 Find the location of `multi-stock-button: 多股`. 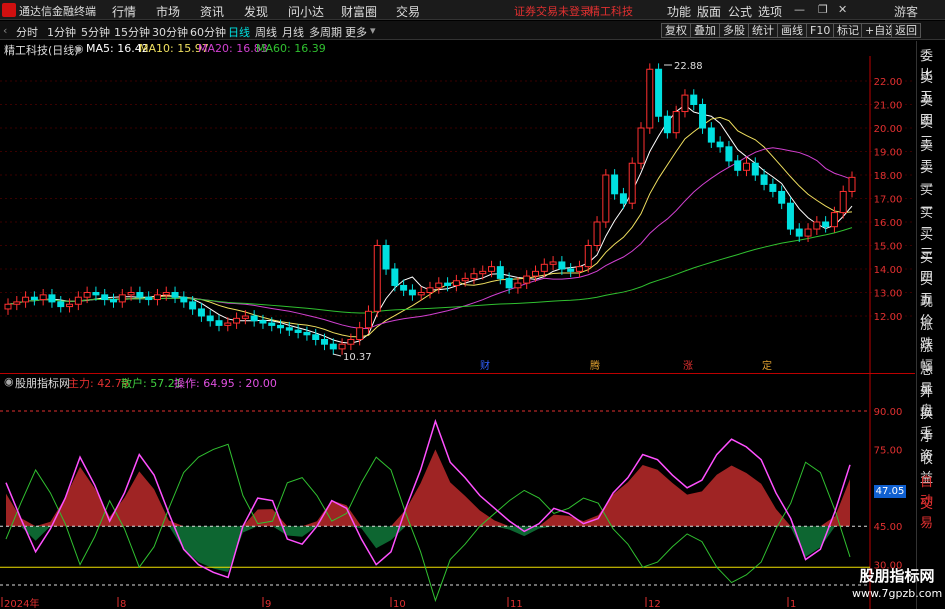

multi-stock-button: 多股 is located at coordinates (734, 30).